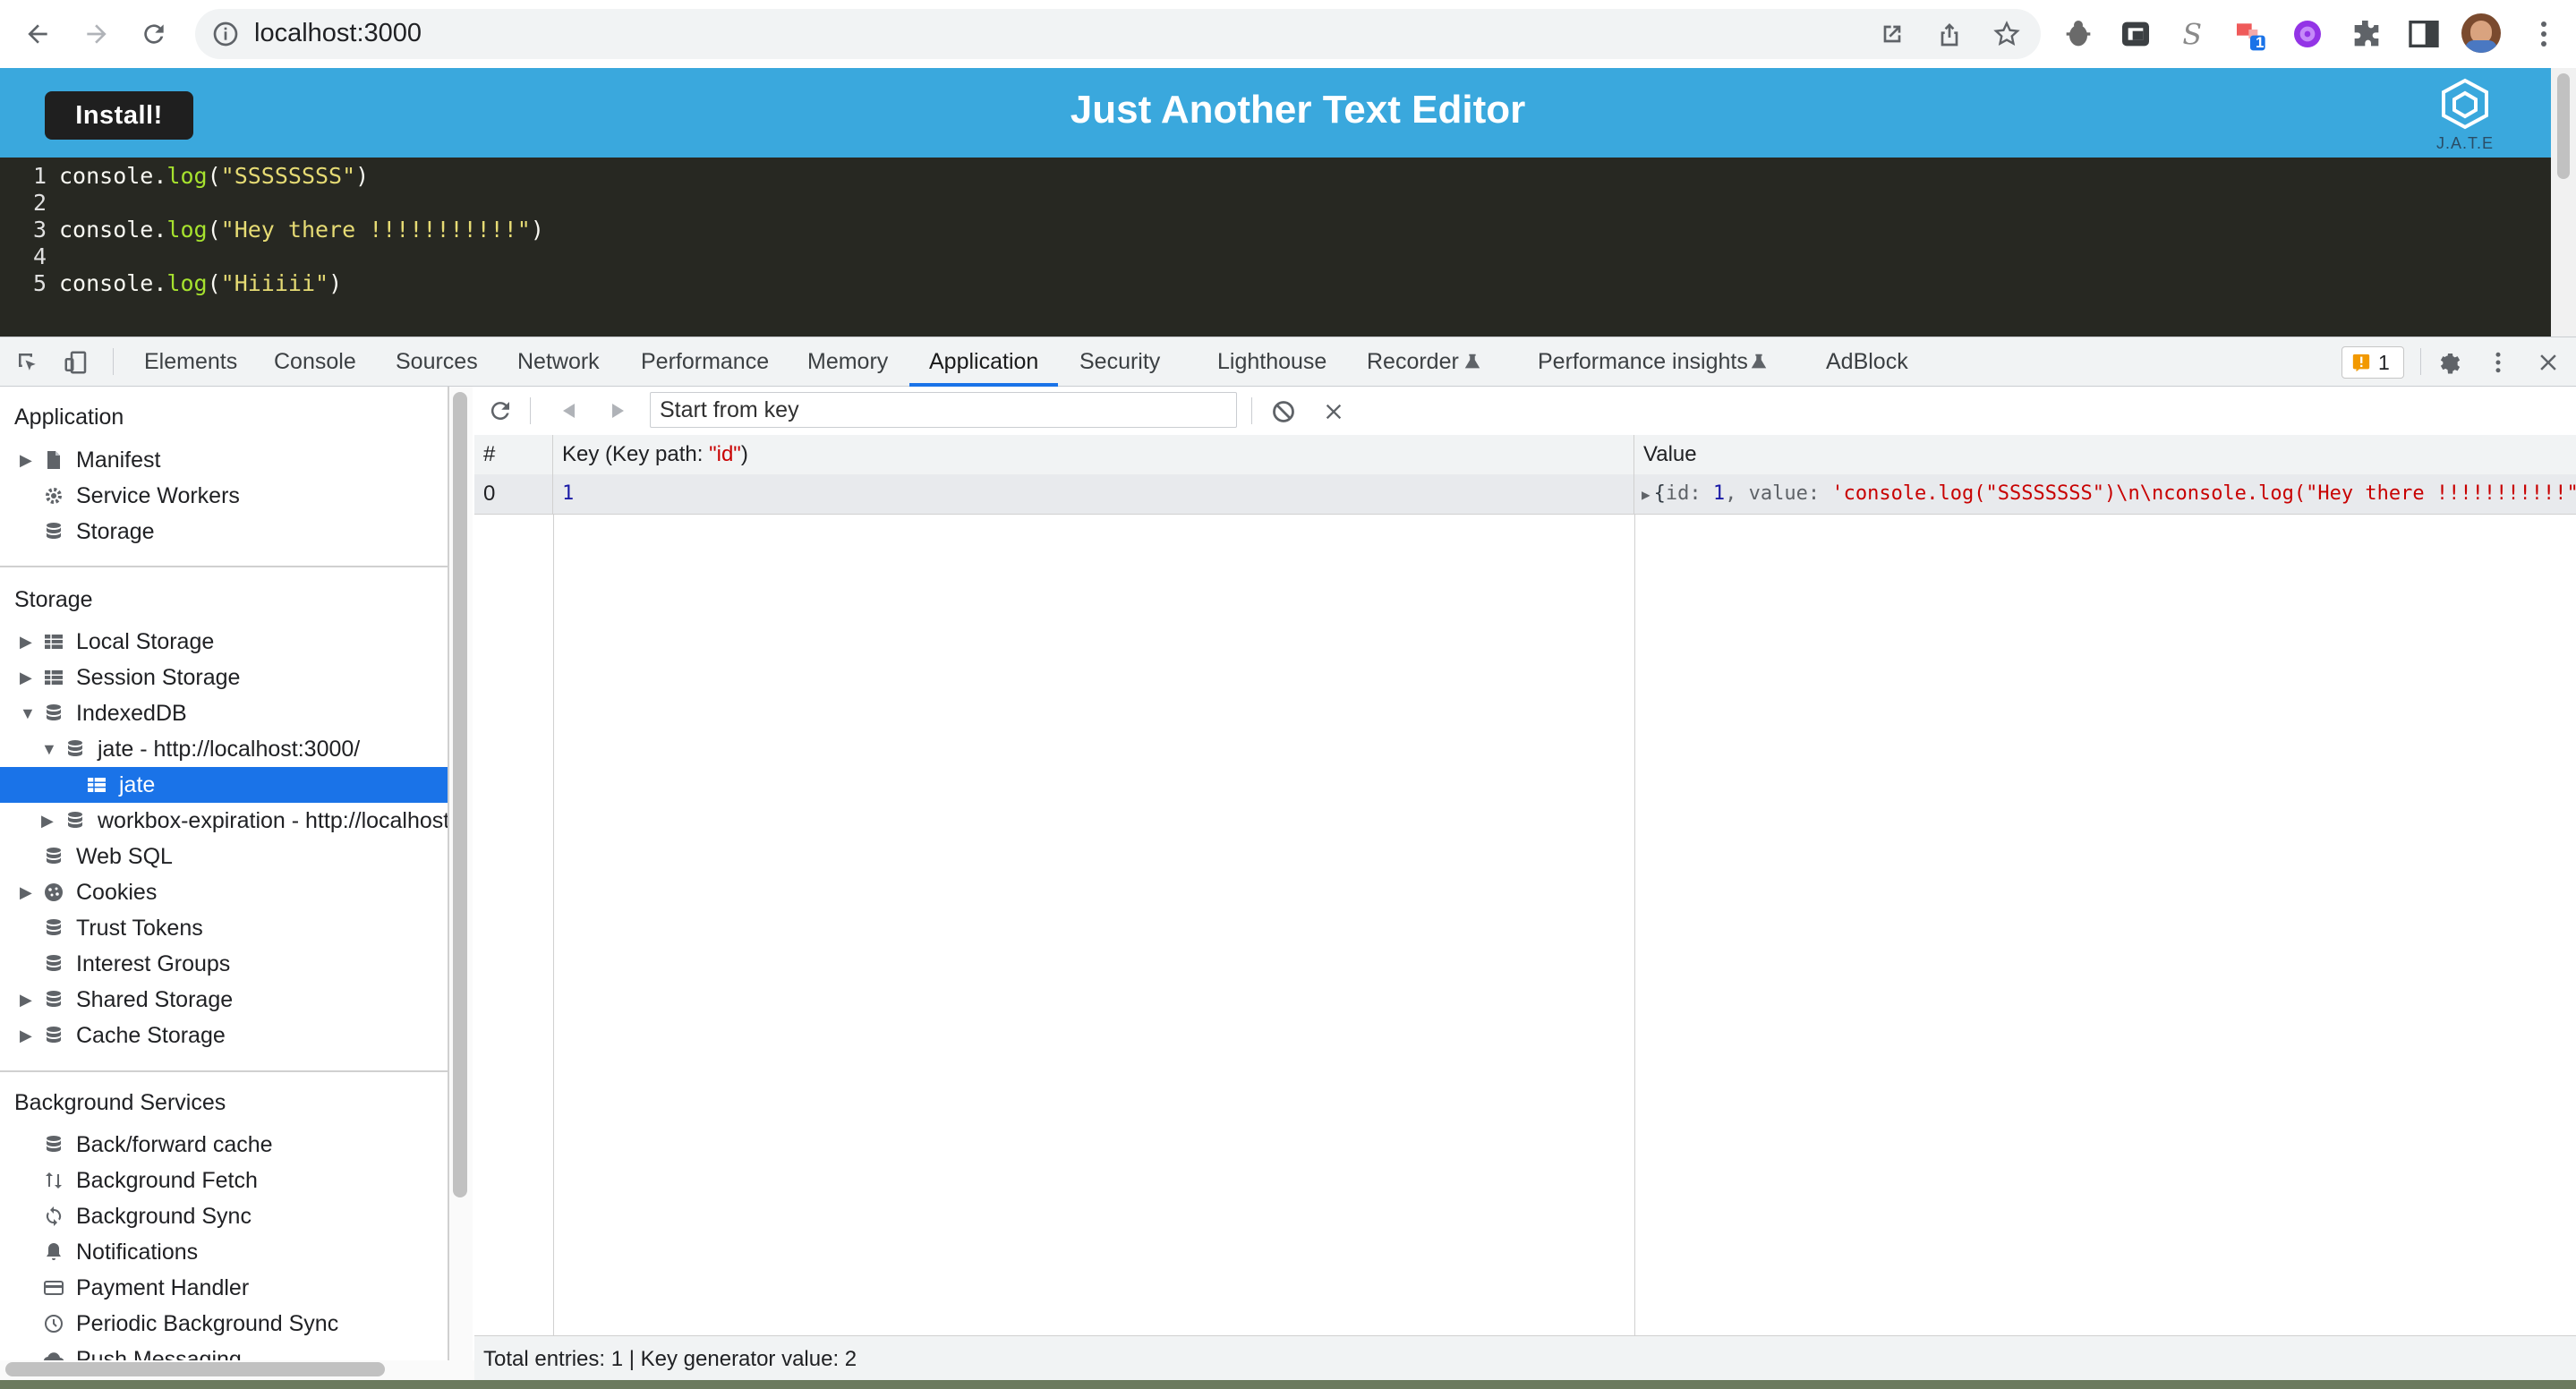 This screenshot has width=2576, height=1389. What do you see at coordinates (2448, 363) in the screenshot?
I see `settings-gear-icon` at bounding box center [2448, 363].